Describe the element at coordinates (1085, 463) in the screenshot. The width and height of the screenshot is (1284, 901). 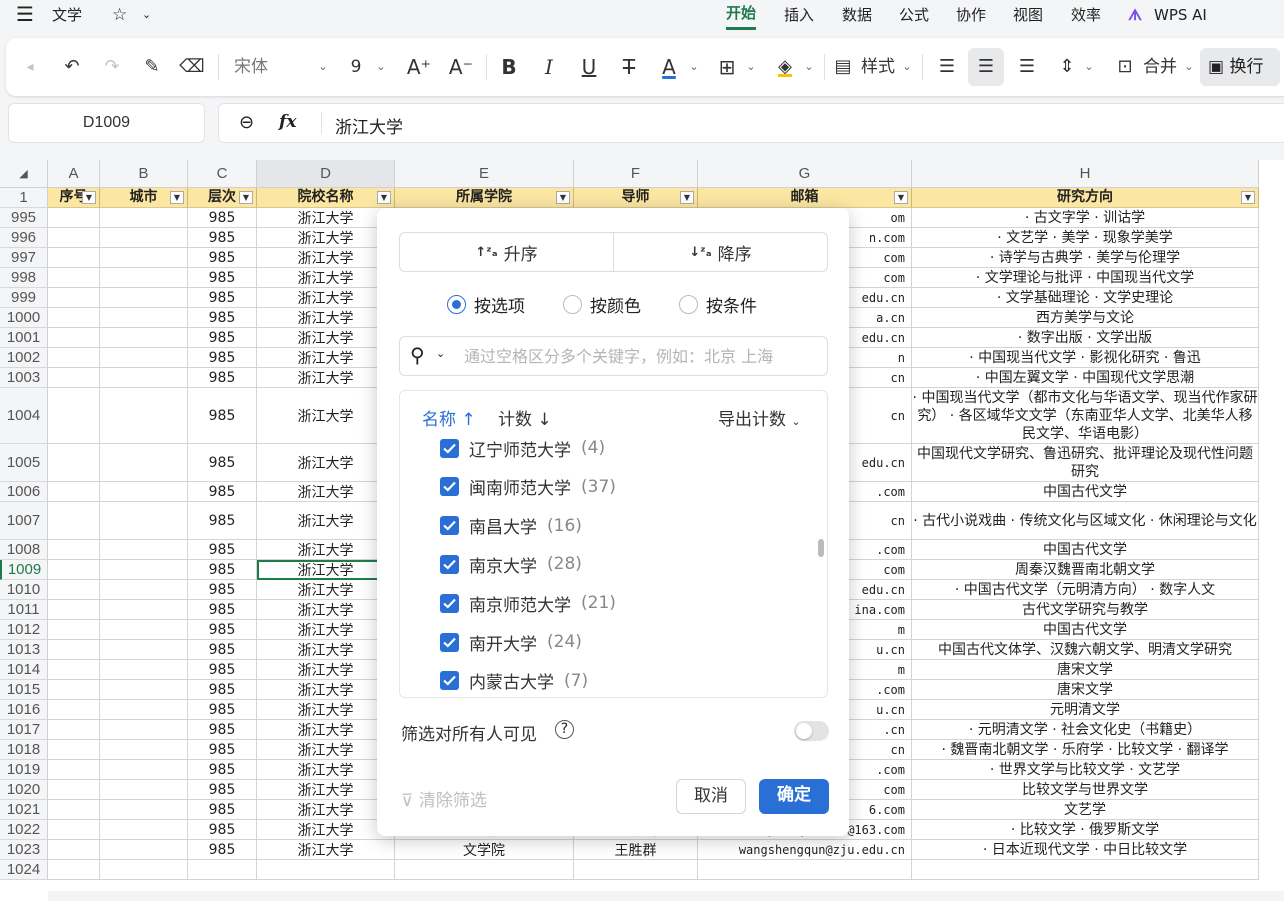
I see `table-cell: 中国现代文学研究、鲁迅研究、批评理论及现代性问题研究` at that location.